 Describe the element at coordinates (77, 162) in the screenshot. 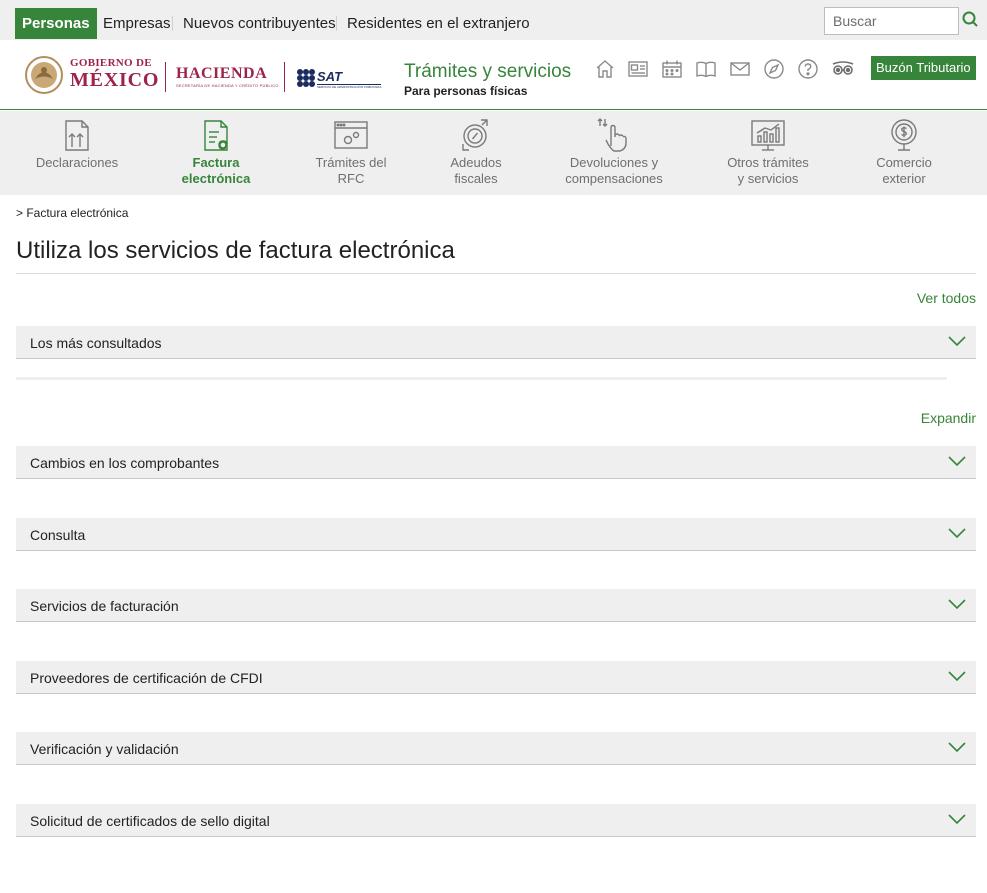

I see `category-label: Declaraciones` at that location.